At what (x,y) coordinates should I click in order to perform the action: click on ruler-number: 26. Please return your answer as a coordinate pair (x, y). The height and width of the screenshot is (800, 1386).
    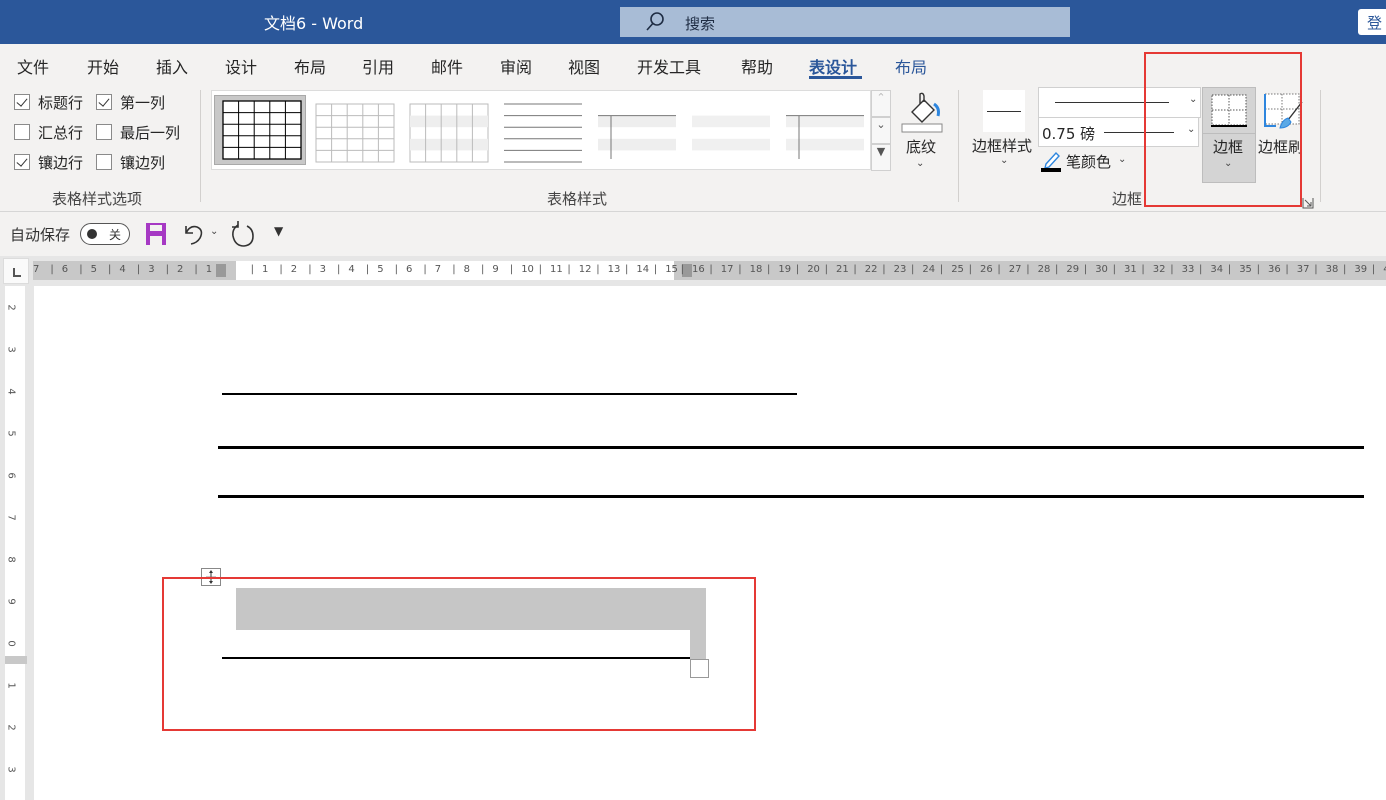
    Looking at the image, I should click on (986, 269).